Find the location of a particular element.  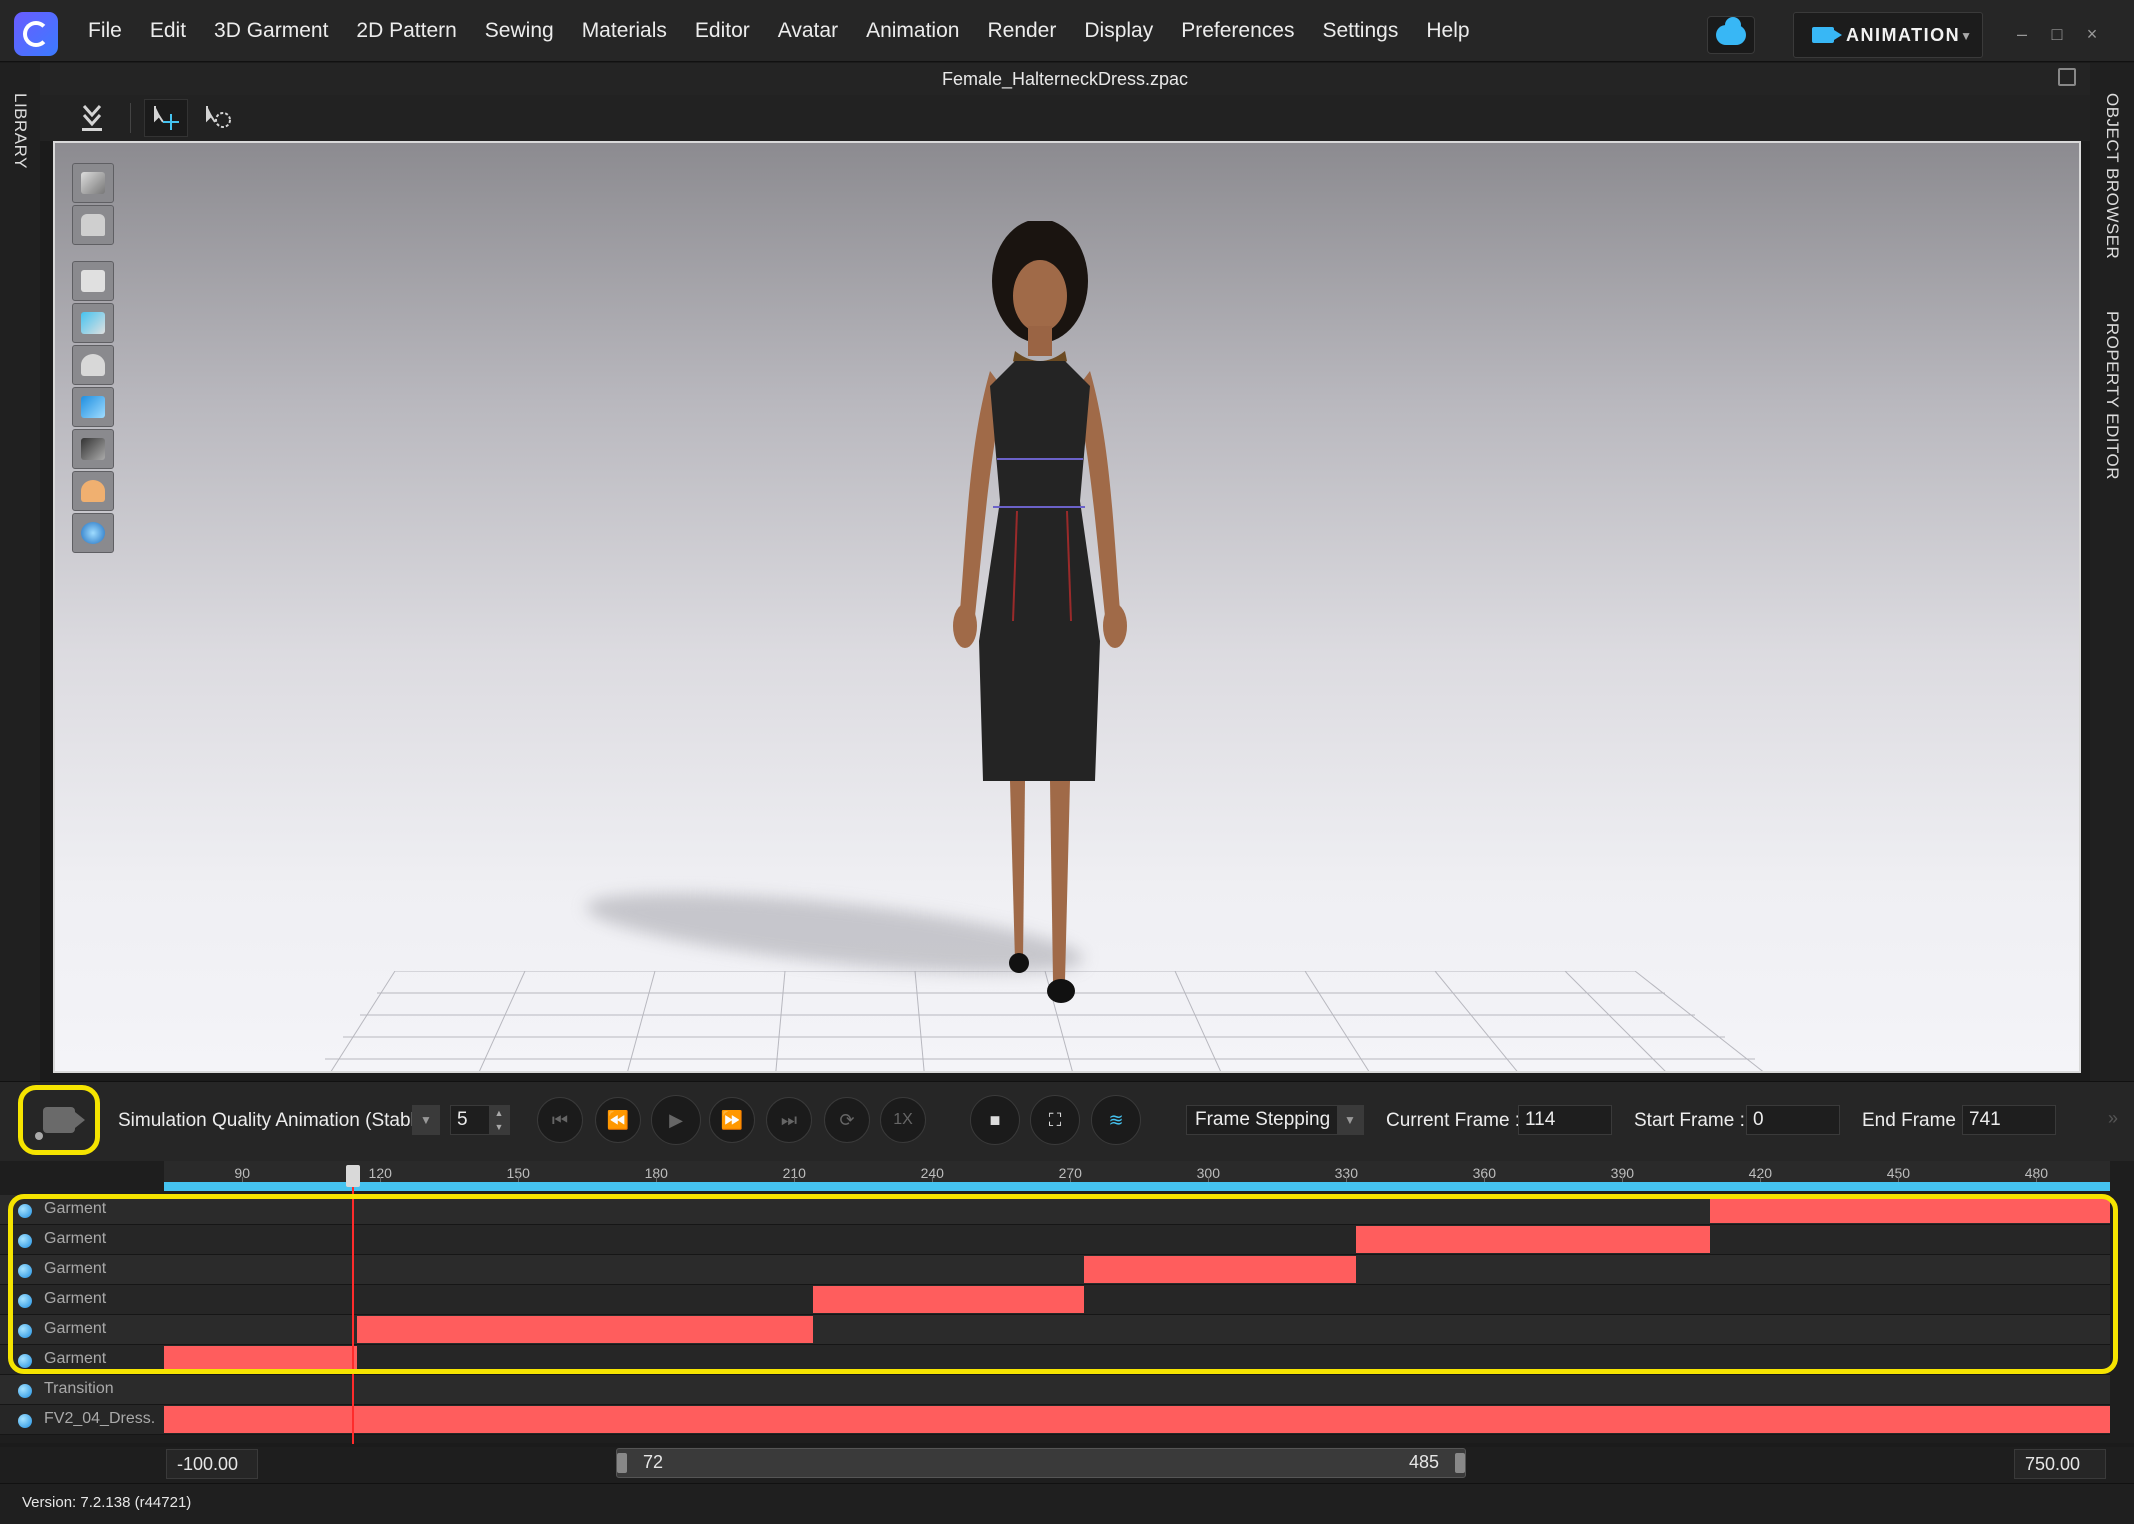

menu-editor: Editor is located at coordinates (722, 31).